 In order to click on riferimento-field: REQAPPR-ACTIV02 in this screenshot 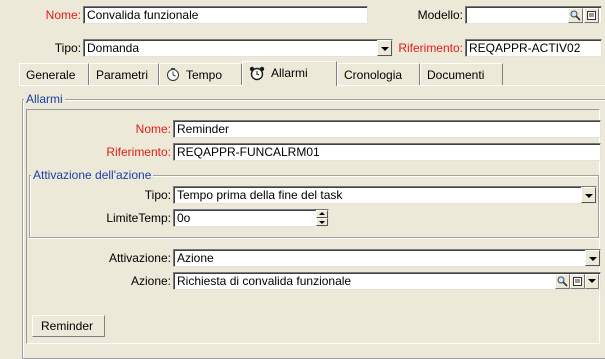, I will do `click(533, 48)`.